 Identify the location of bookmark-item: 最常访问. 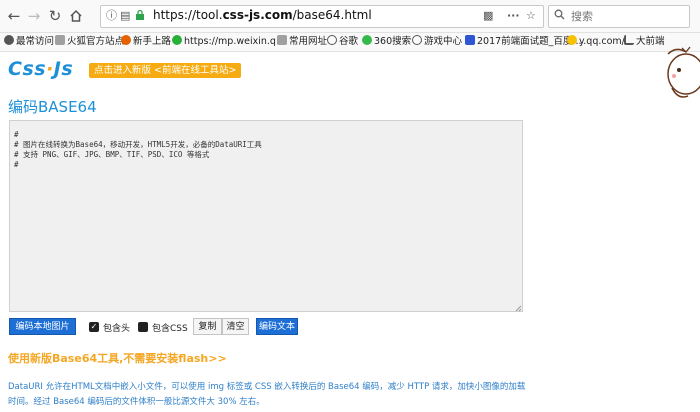
(29, 42).